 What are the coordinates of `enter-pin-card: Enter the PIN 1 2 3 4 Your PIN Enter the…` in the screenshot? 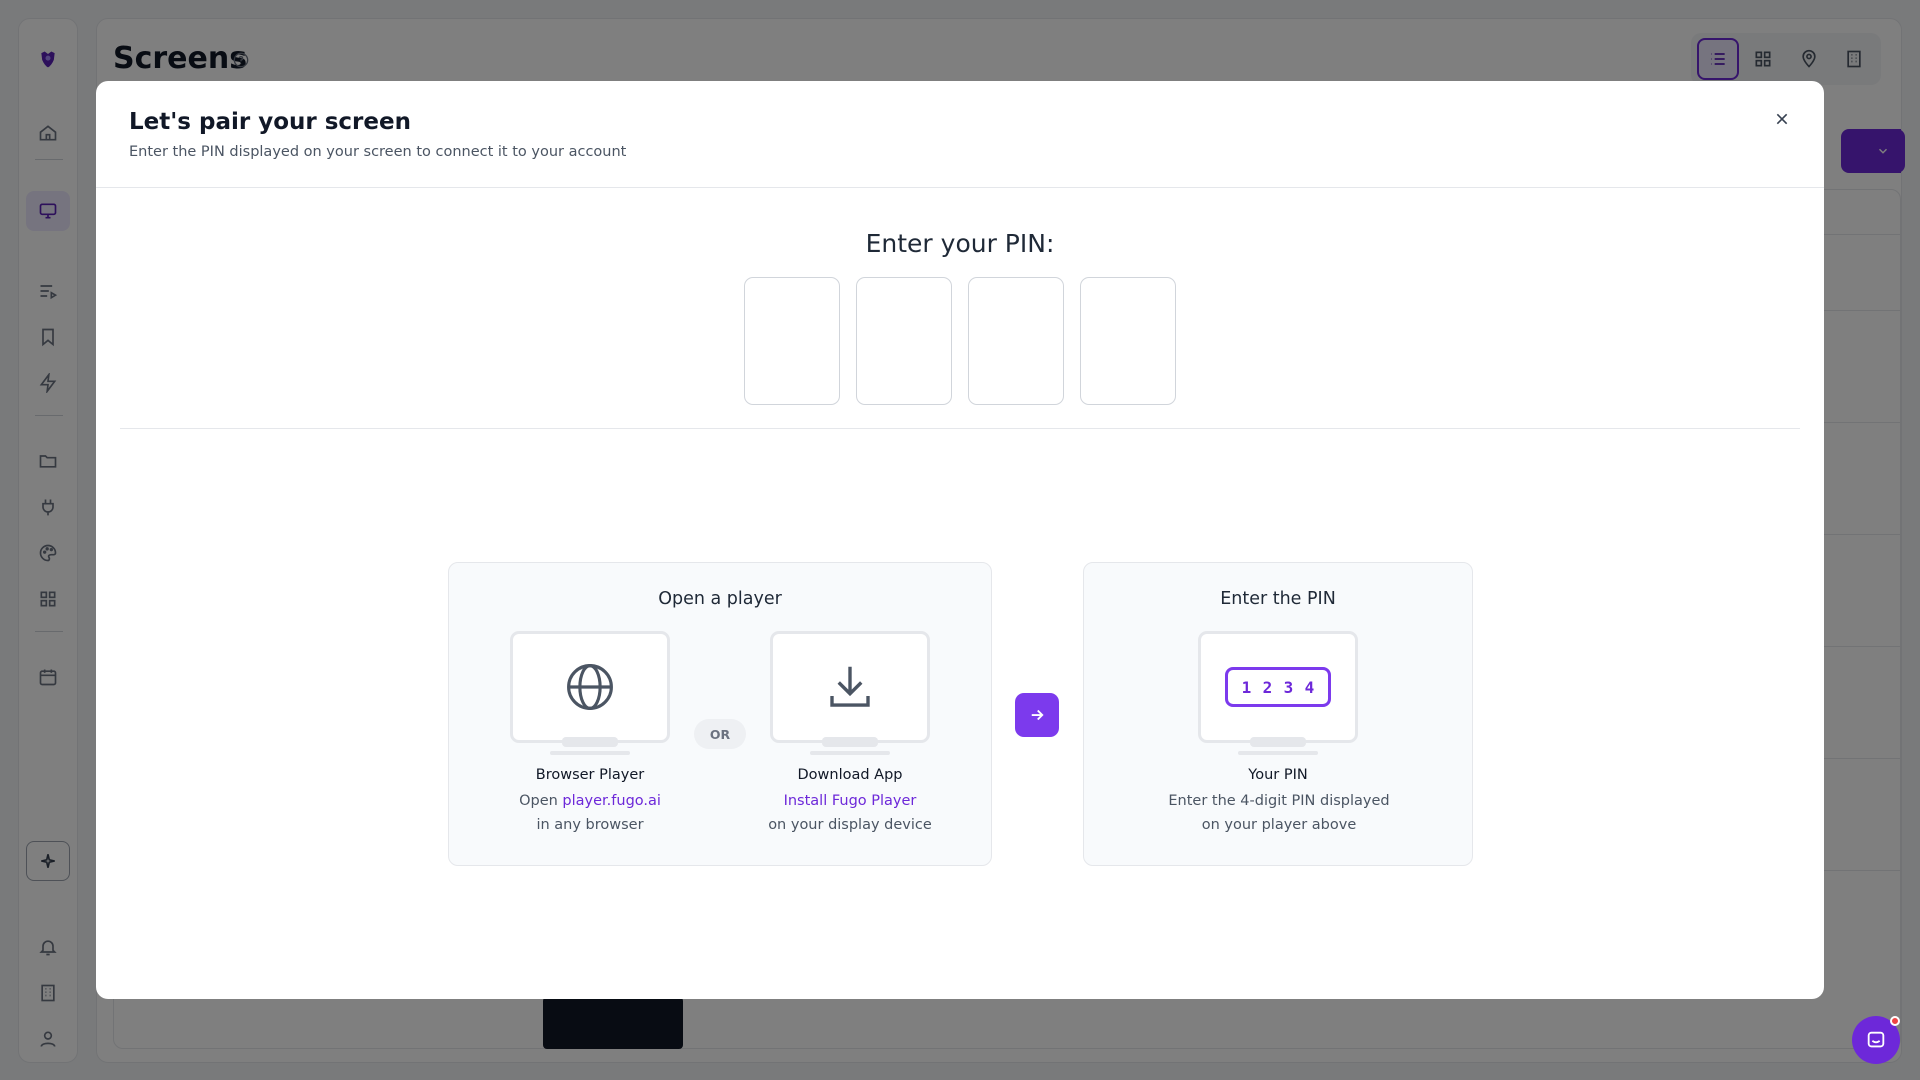 It's located at (1278, 714).